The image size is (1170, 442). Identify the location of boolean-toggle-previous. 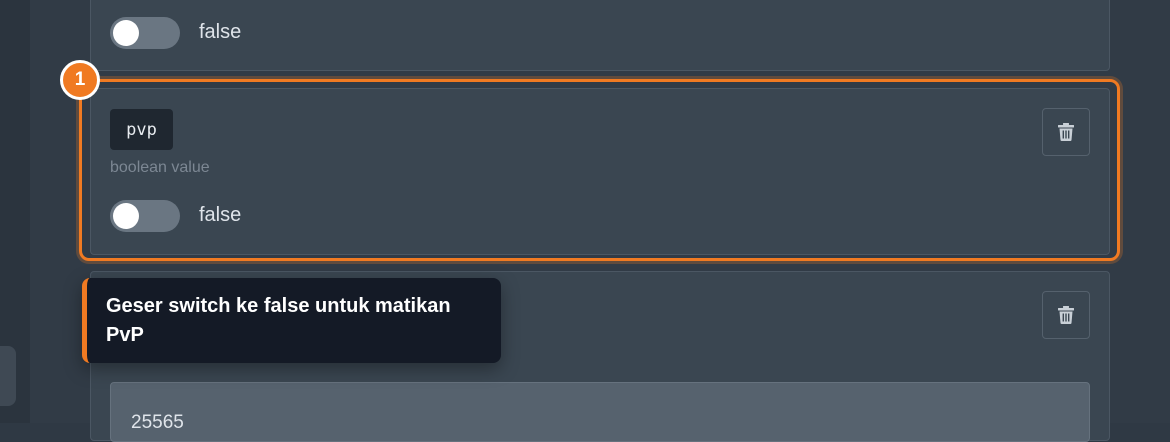
(145, 33).